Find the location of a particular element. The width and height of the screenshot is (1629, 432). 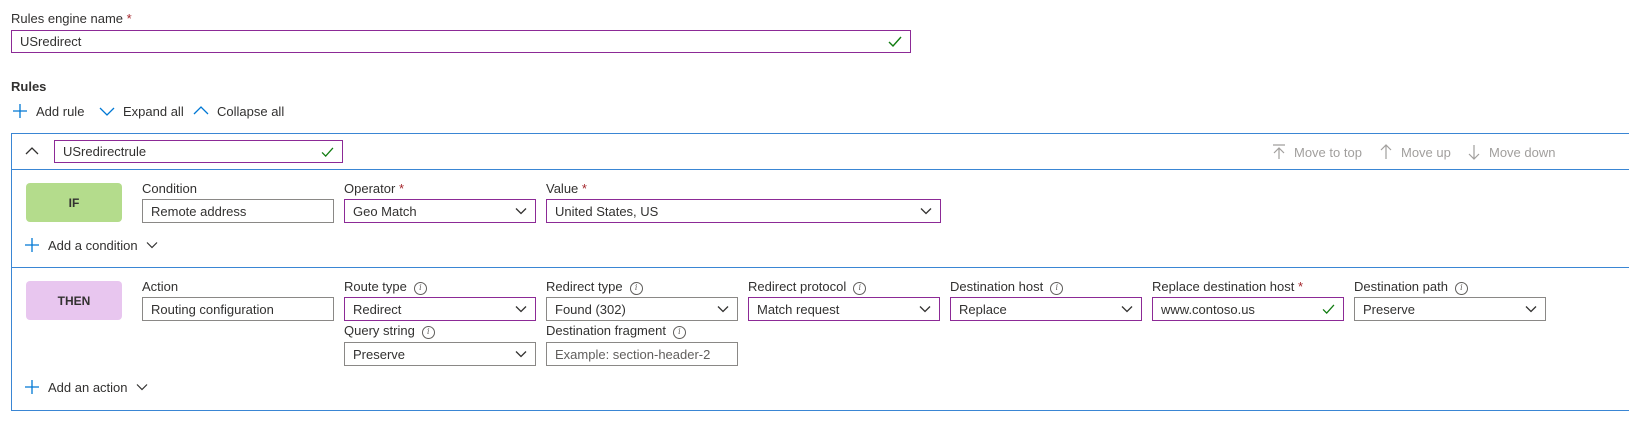

add-action-button: Add an action is located at coordinates (86, 387).